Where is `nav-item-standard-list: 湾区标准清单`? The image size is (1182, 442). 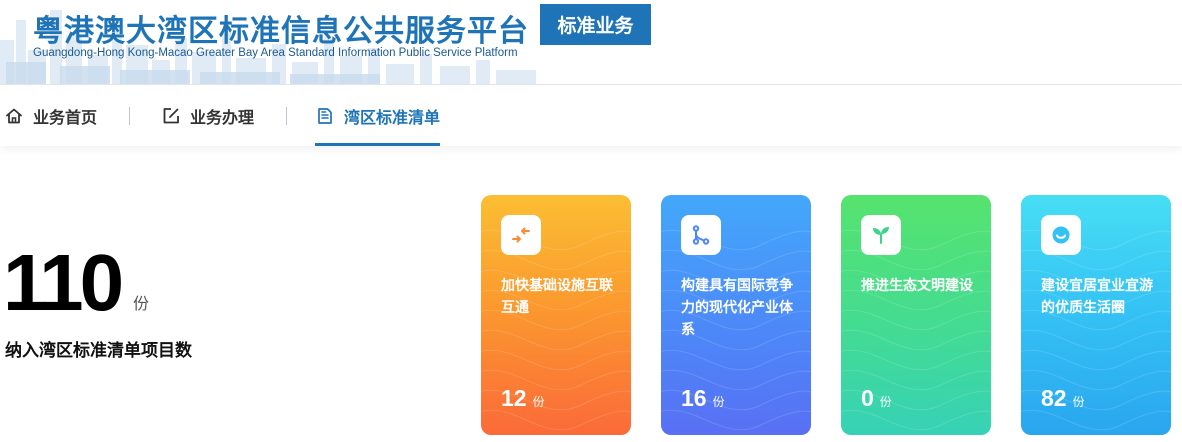
nav-item-standard-list: 湾区标准清单 is located at coordinates (378, 116).